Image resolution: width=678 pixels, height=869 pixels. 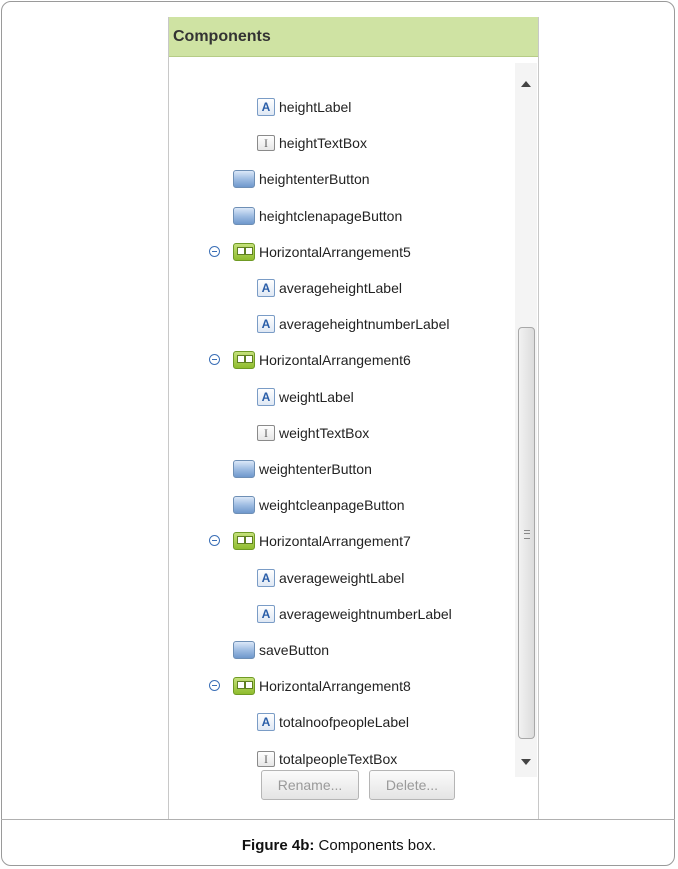 I want to click on grip-icon, so click(x=527, y=534).